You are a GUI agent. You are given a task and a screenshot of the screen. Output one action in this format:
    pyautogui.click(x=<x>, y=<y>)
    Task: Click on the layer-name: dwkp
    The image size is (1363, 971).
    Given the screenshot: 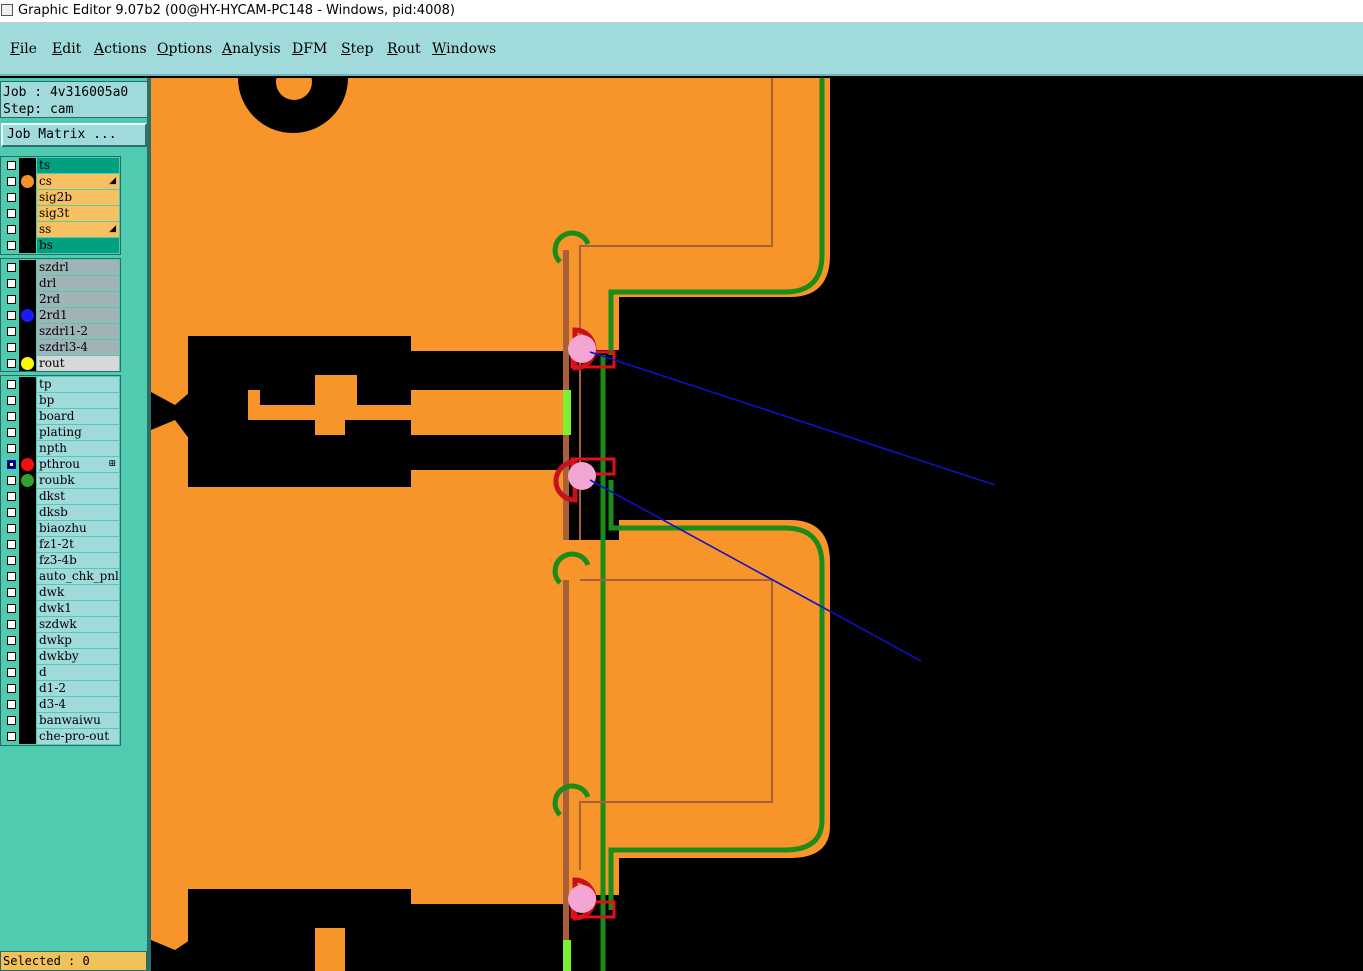 What is the action you would take?
    pyautogui.click(x=78, y=640)
    